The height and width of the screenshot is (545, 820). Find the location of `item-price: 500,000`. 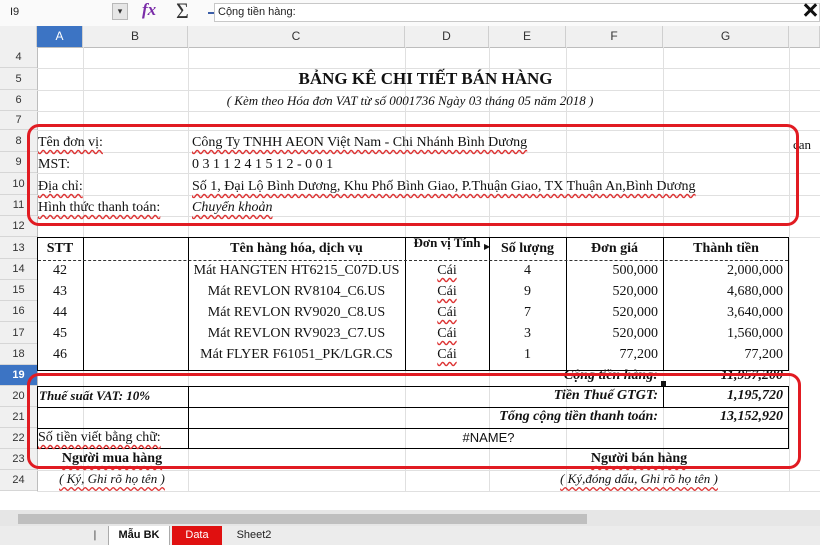

item-price: 500,000 is located at coordinates (635, 270).